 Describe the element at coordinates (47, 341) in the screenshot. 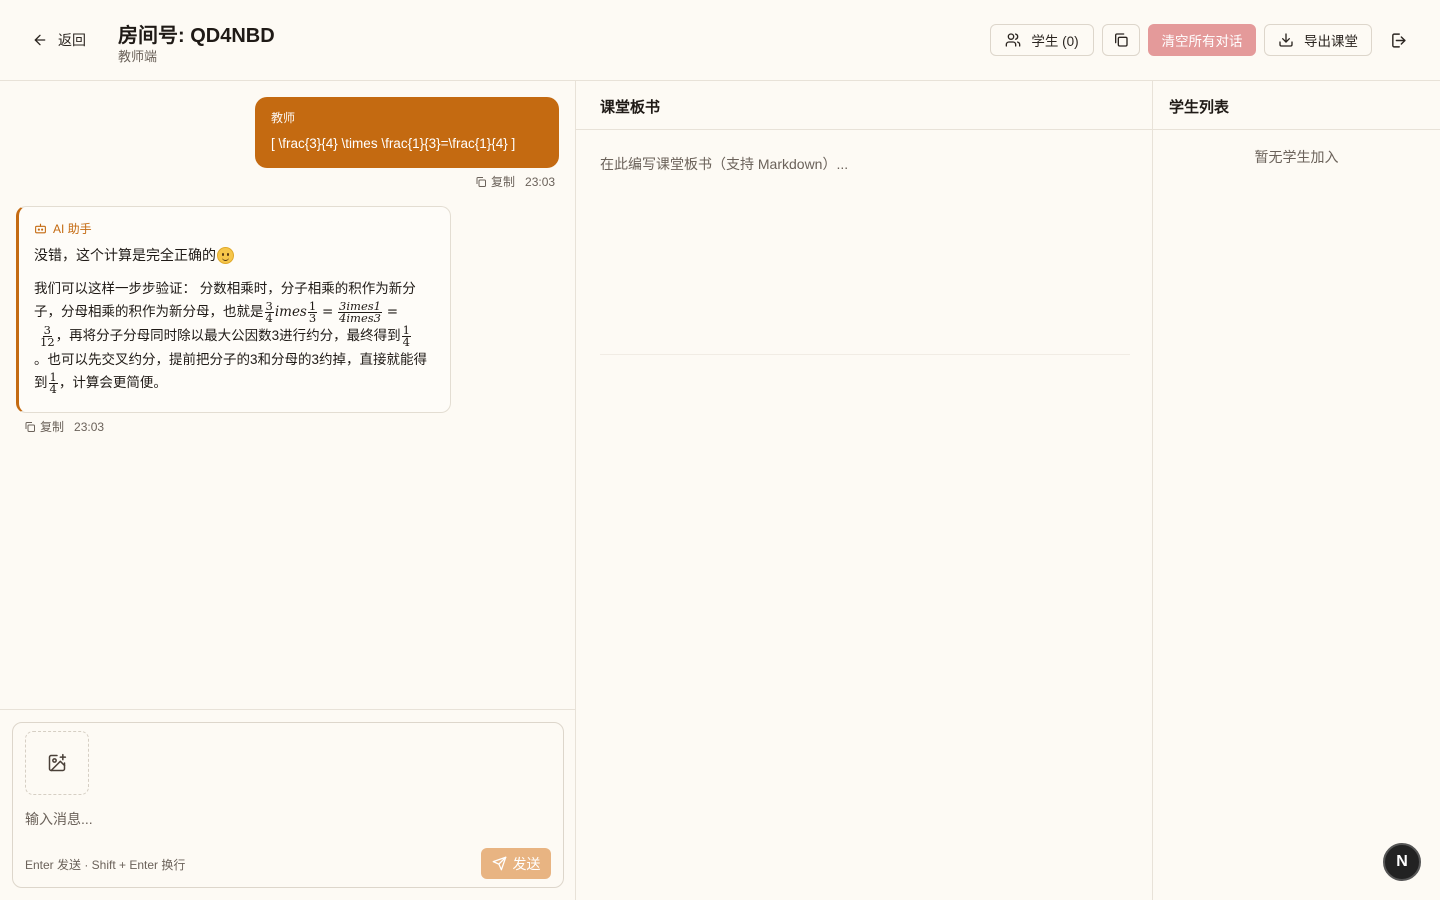

I see `fraction-denominator: 12` at that location.